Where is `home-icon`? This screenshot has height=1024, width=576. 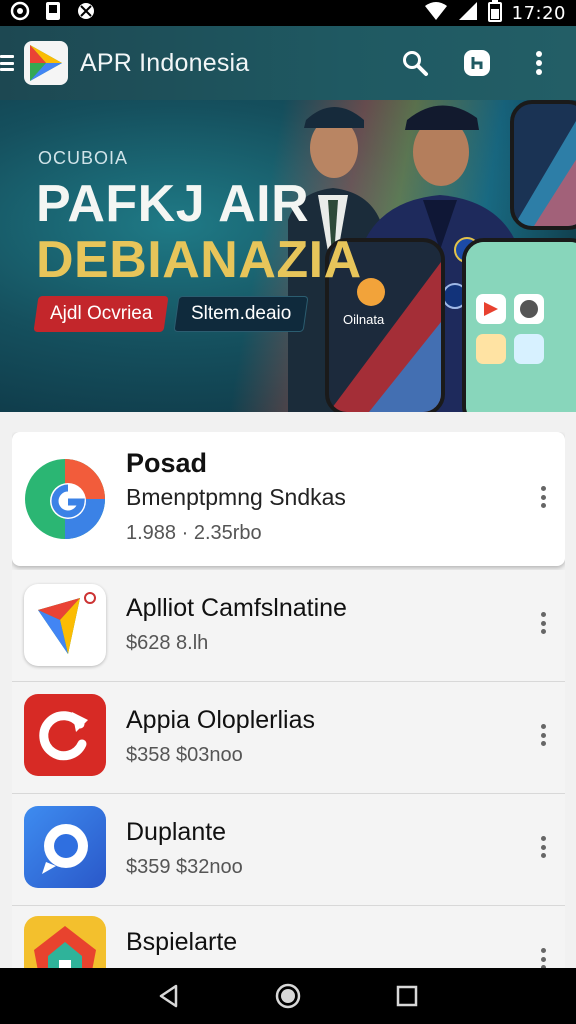 home-icon is located at coordinates (288, 996).